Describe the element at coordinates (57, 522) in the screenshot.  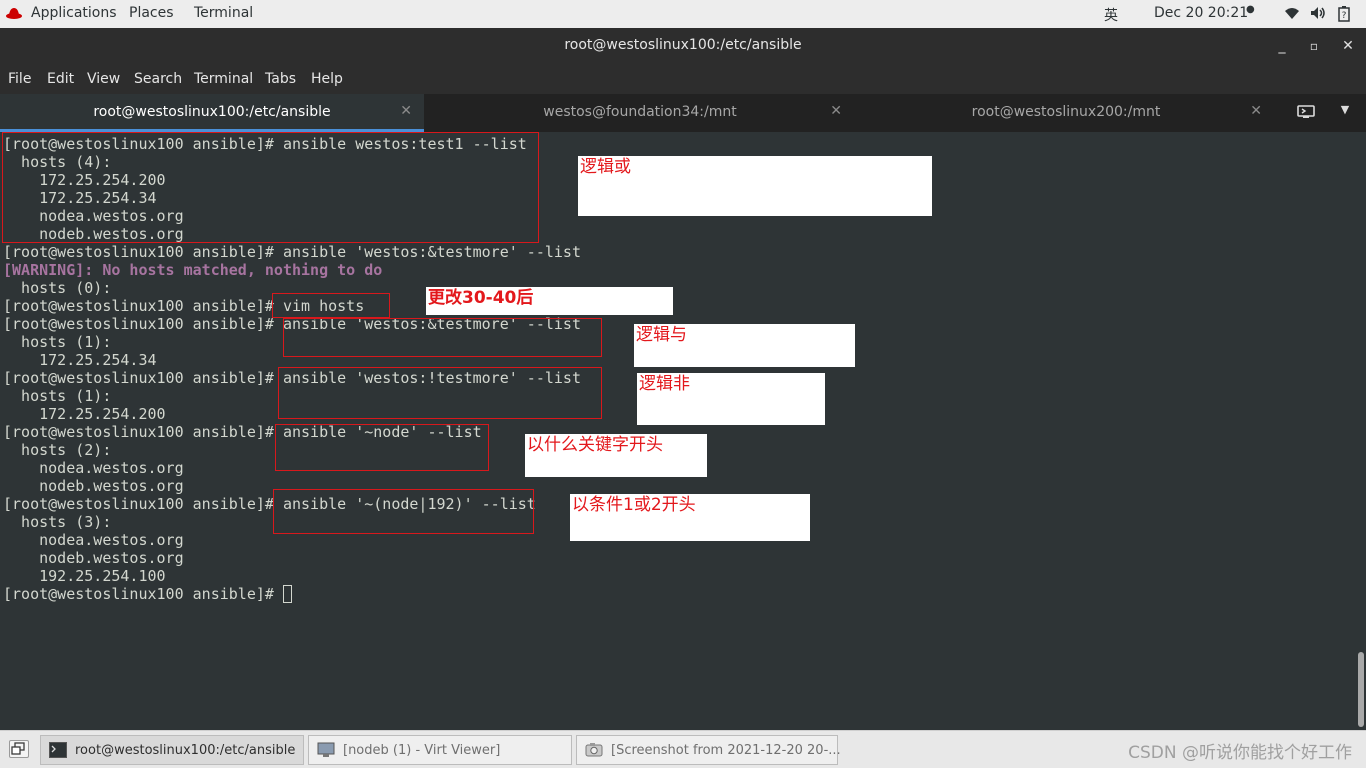
I see `terminal-line: hosts (3):` at that location.